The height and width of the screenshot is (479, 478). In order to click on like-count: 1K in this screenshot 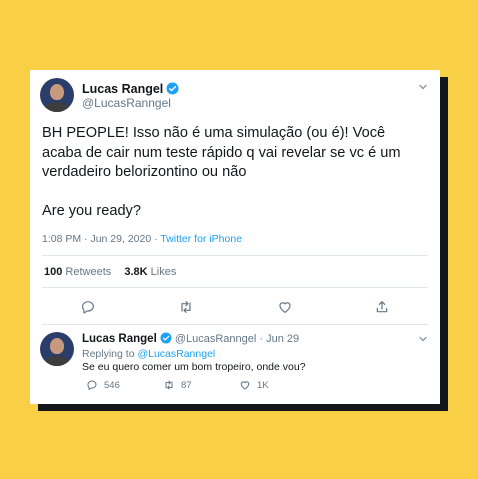, I will do `click(263, 385)`.